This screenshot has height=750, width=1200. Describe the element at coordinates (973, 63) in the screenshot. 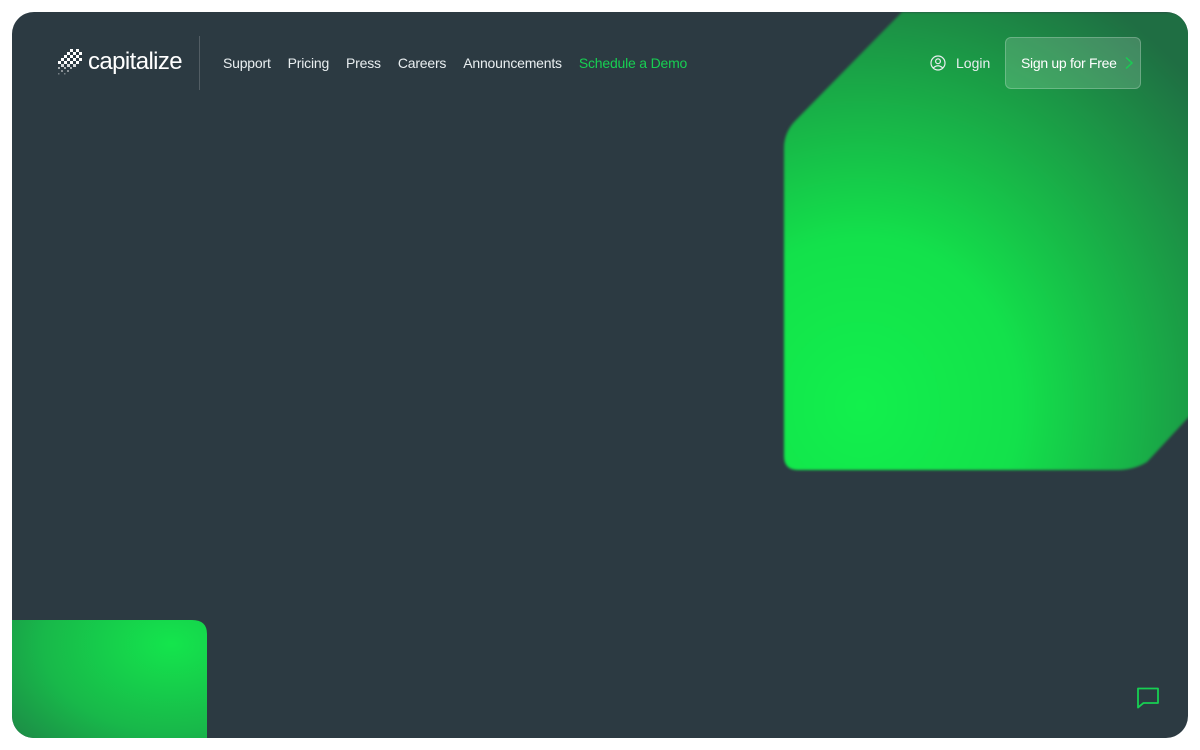

I see `login-label: Login` at that location.